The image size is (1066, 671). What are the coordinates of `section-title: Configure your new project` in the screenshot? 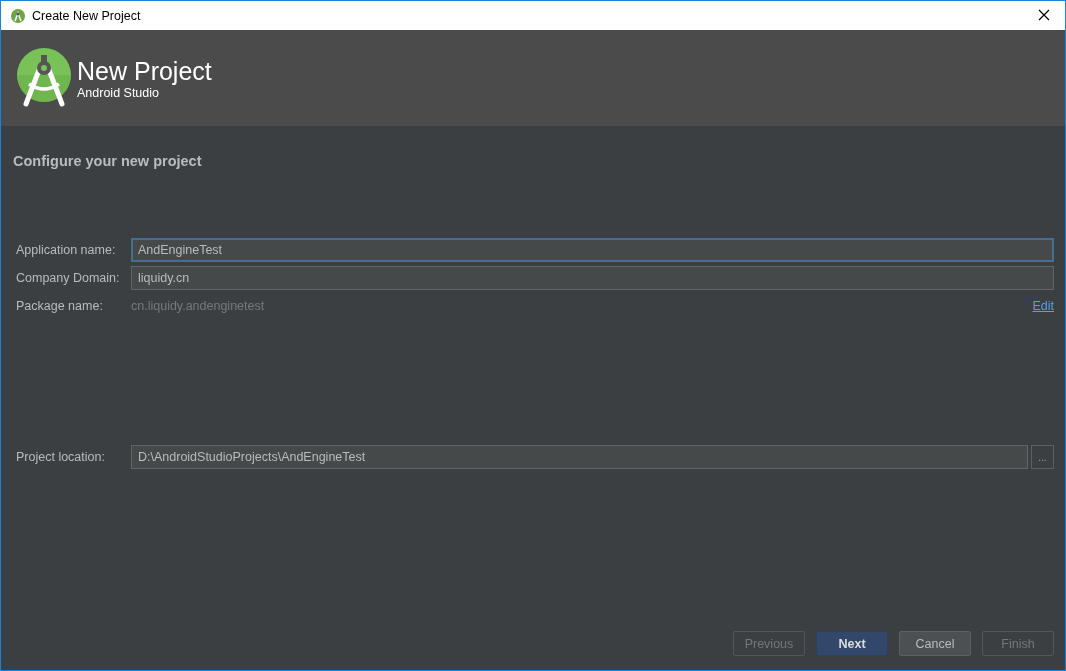 It's located at (108, 161).